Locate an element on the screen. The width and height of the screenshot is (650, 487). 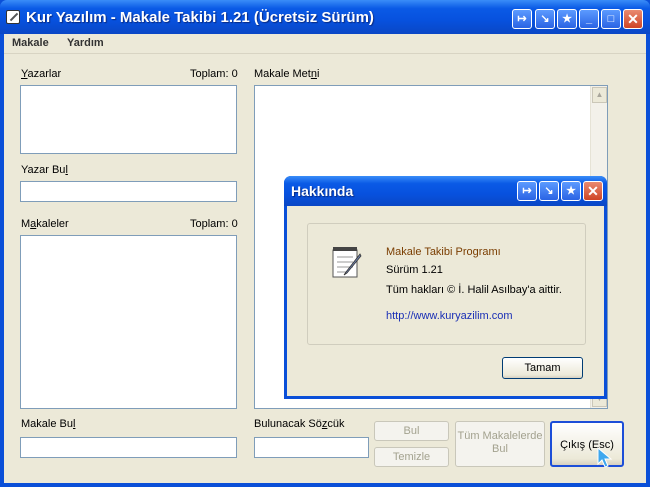
find-all-line1: Tüm Makalelerde is located at coordinates (500, 436).